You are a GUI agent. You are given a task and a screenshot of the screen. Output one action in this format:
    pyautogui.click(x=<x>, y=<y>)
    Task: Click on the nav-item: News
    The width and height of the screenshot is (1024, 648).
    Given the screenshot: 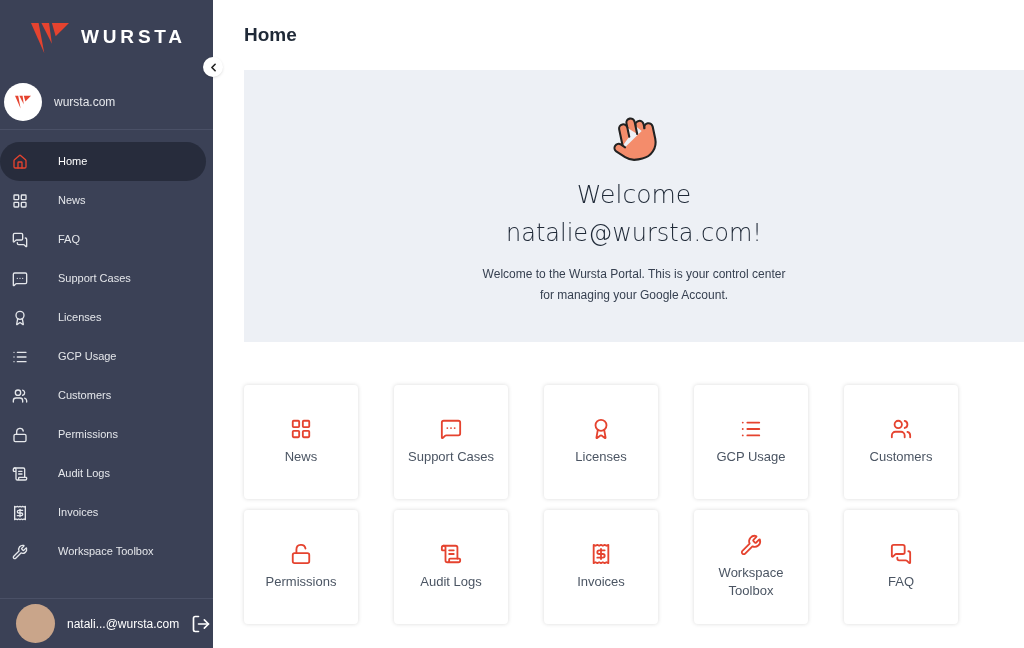 What is the action you would take?
    pyautogui.click(x=103, y=200)
    